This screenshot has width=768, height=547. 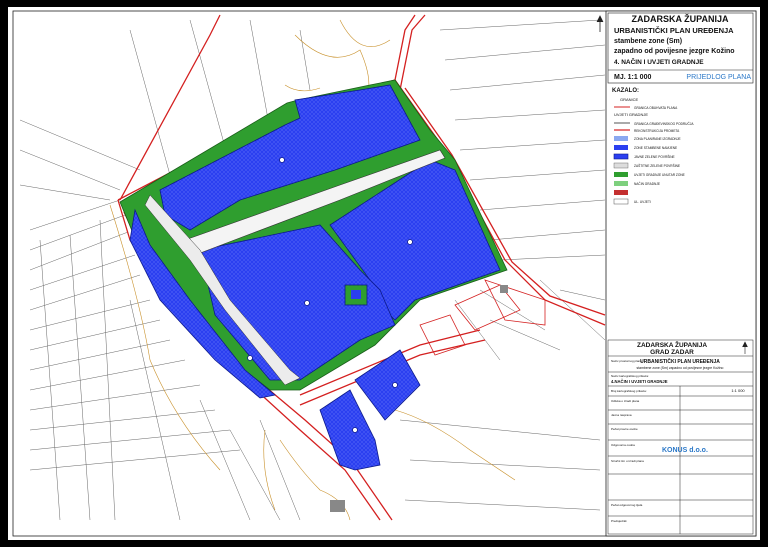 I want to click on legend-item-7: UVJETI GRADNJE UNUTAR ZONE, so click(x=659, y=175).